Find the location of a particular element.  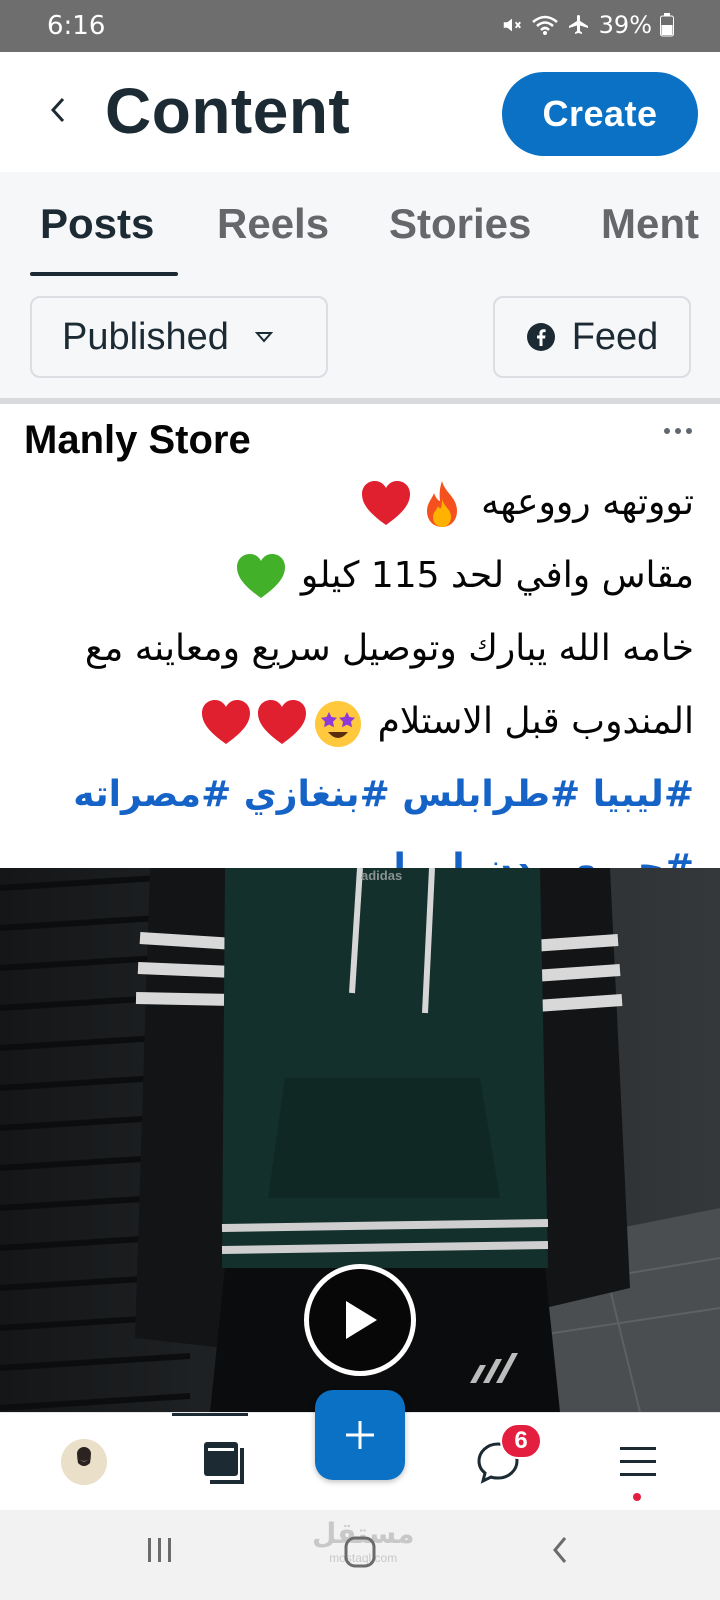

airplane-icon is located at coordinates (578, 24).